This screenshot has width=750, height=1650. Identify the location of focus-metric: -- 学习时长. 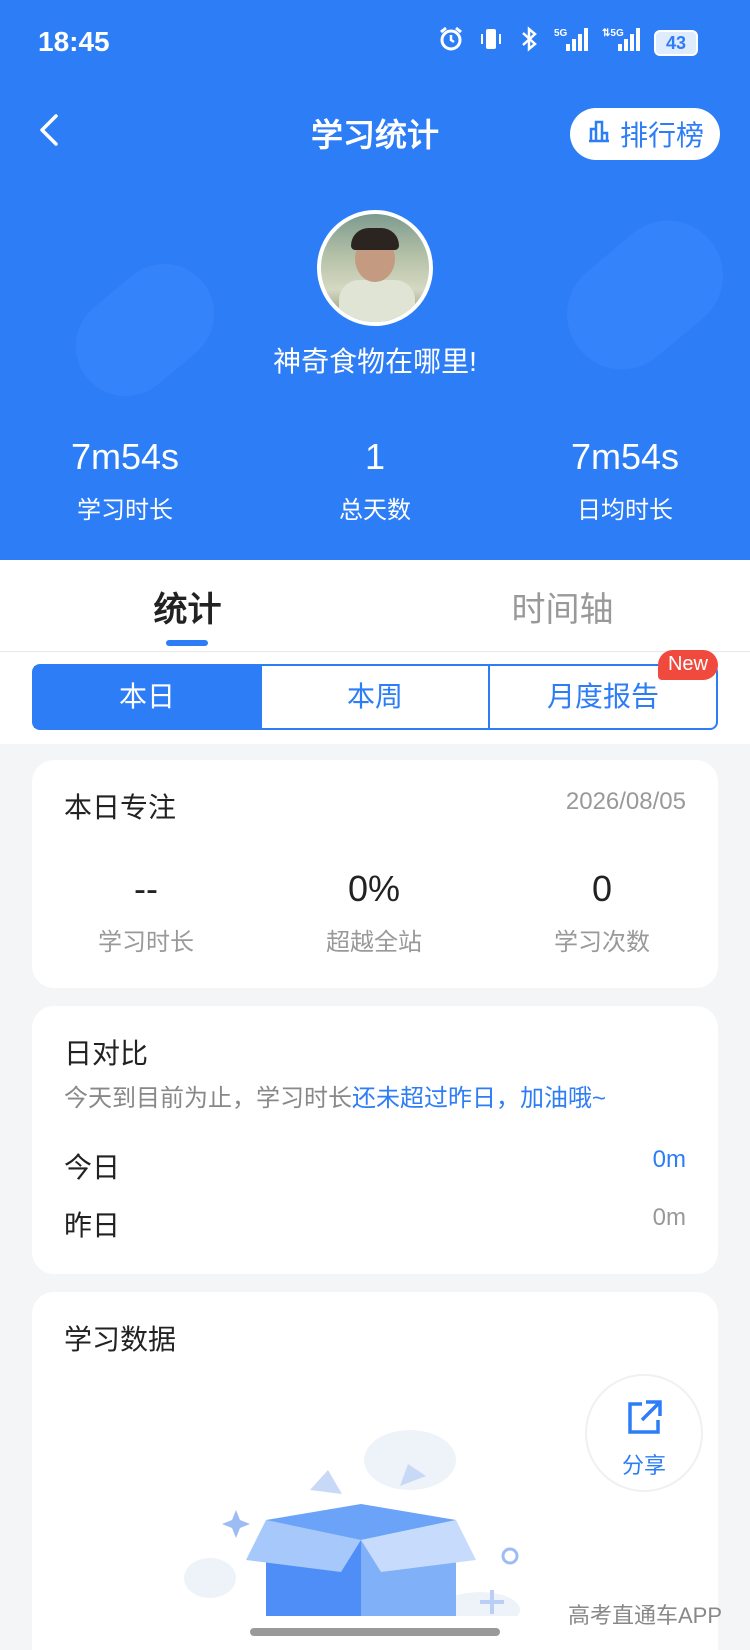
(146, 912).